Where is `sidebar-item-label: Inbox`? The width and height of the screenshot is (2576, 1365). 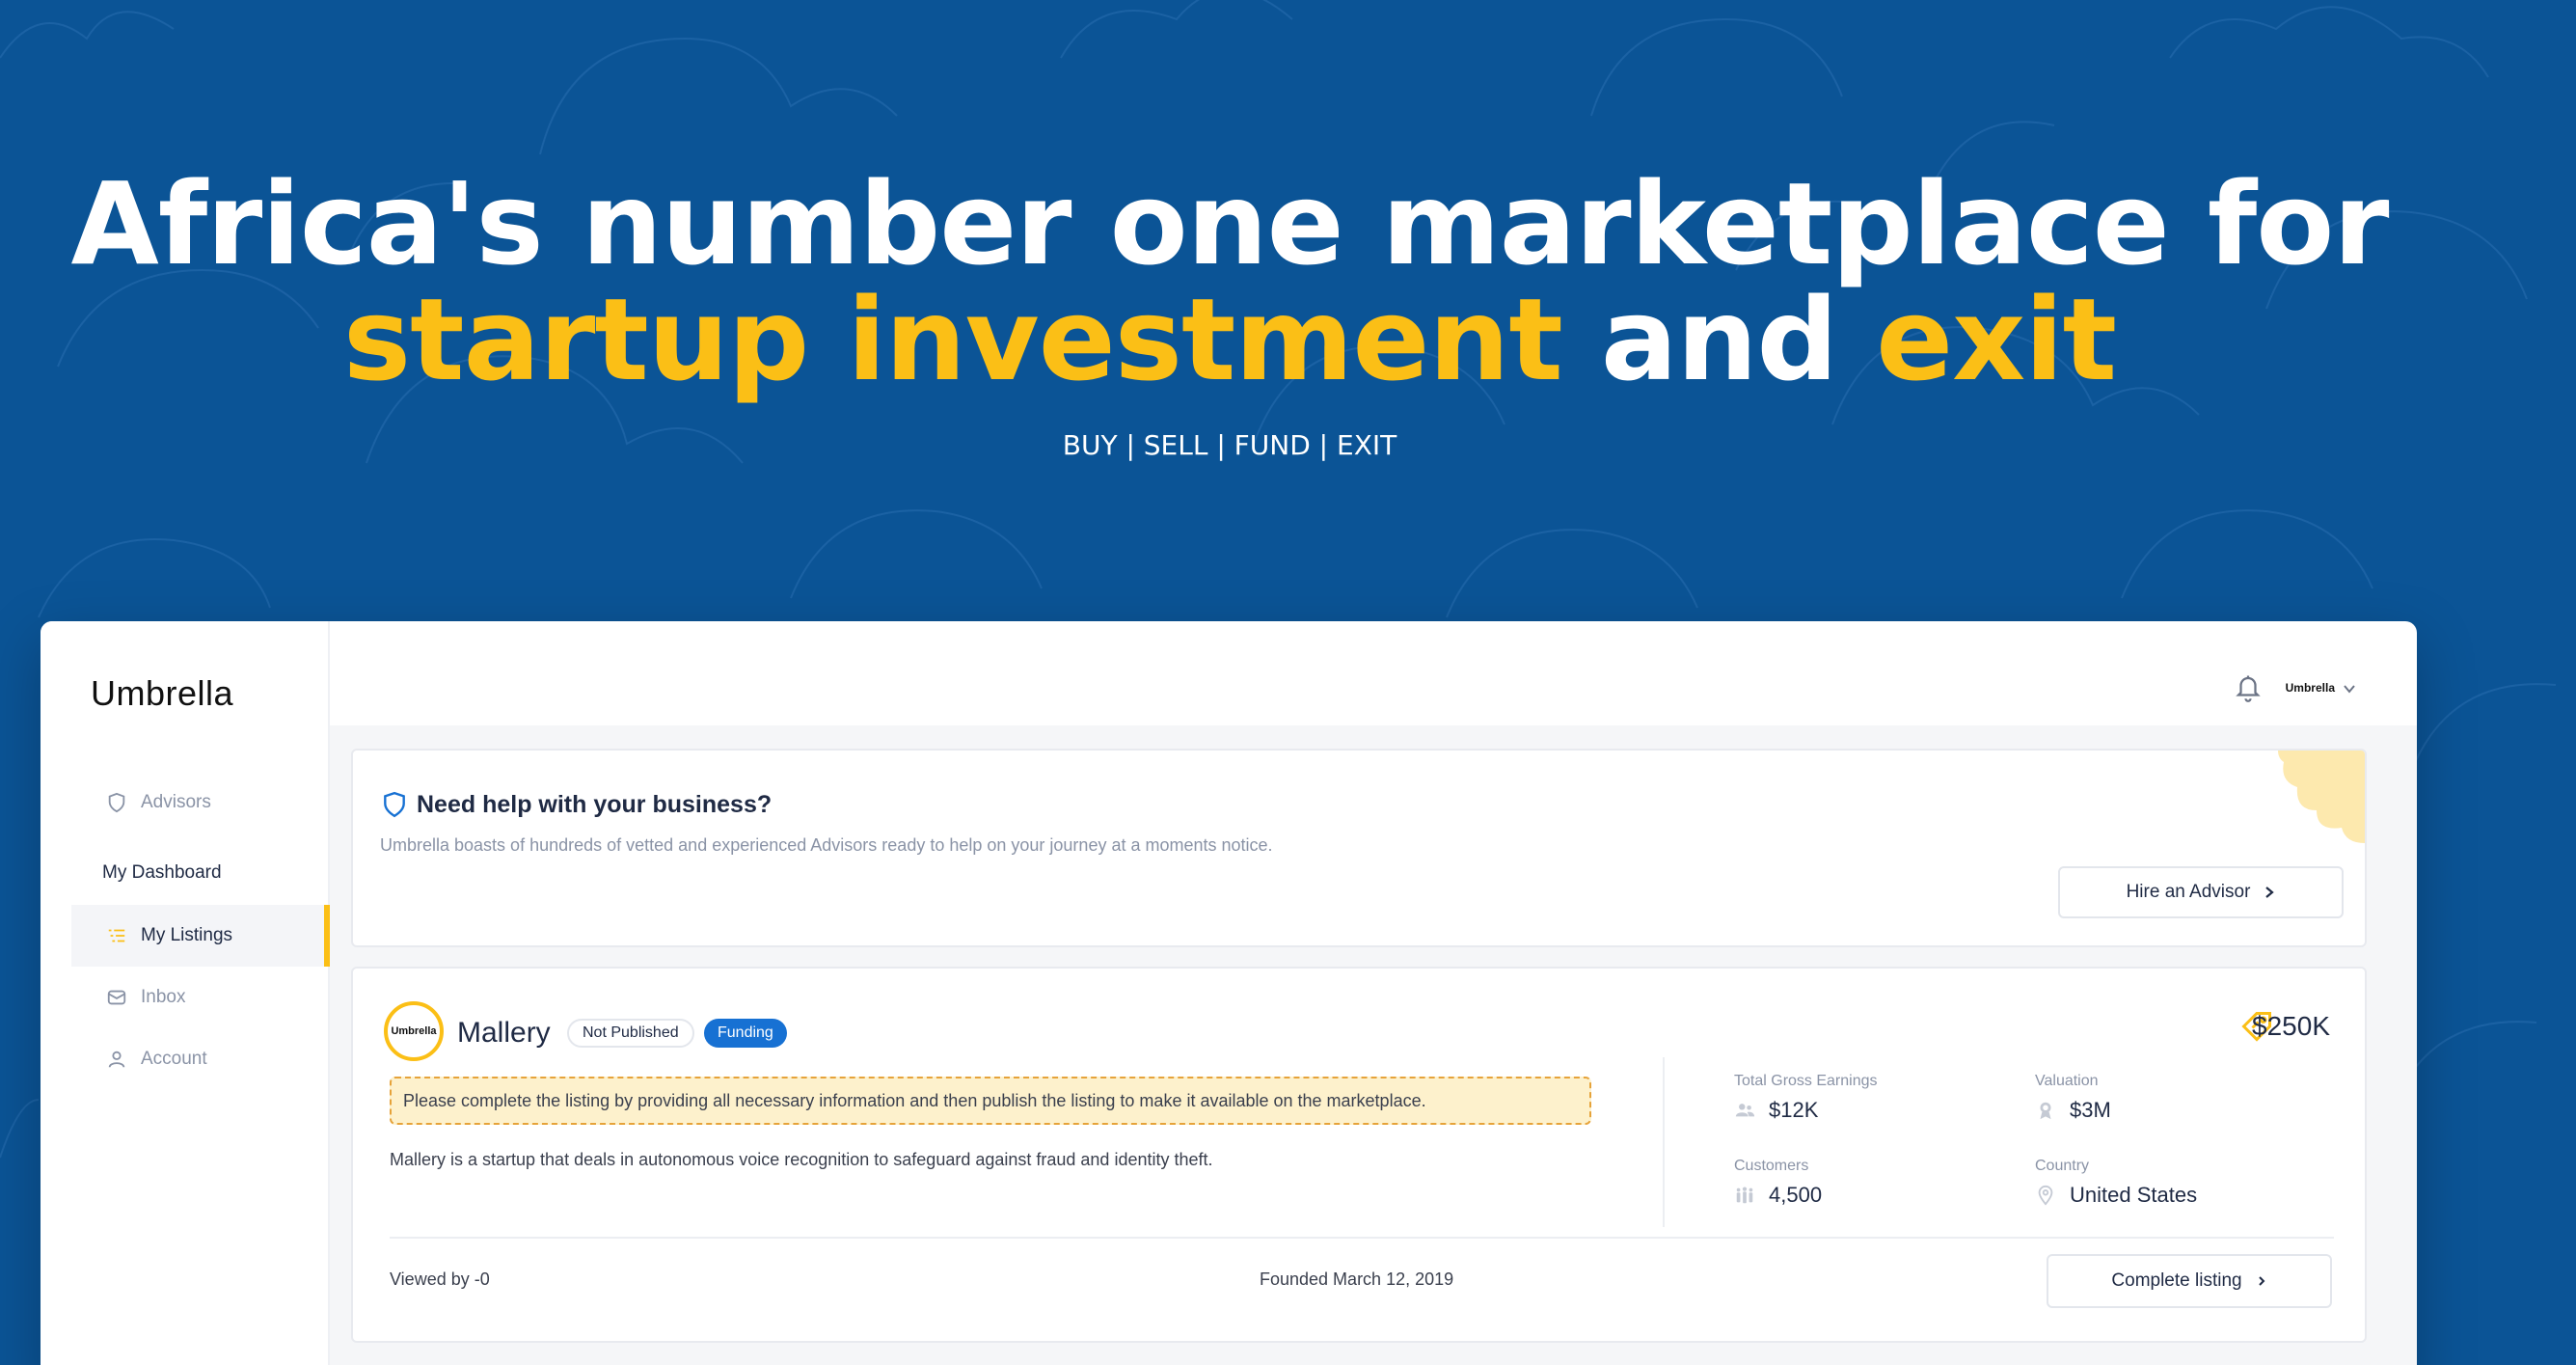
sidebar-item-label: Inbox is located at coordinates (163, 997).